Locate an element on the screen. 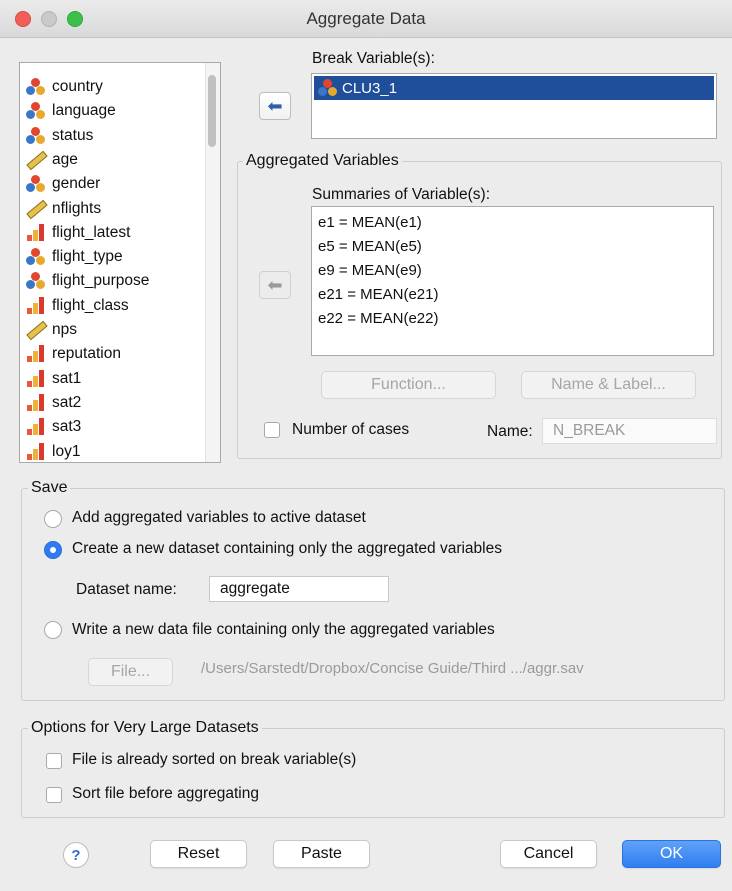  variable-list-scrollbar is located at coordinates (212, 262).